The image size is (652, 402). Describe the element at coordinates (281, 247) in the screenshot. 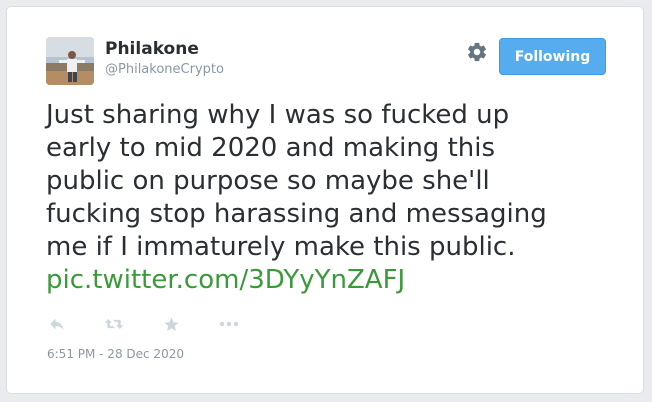

I see `tweet-text-line: me if I immaturely make this public.` at that location.